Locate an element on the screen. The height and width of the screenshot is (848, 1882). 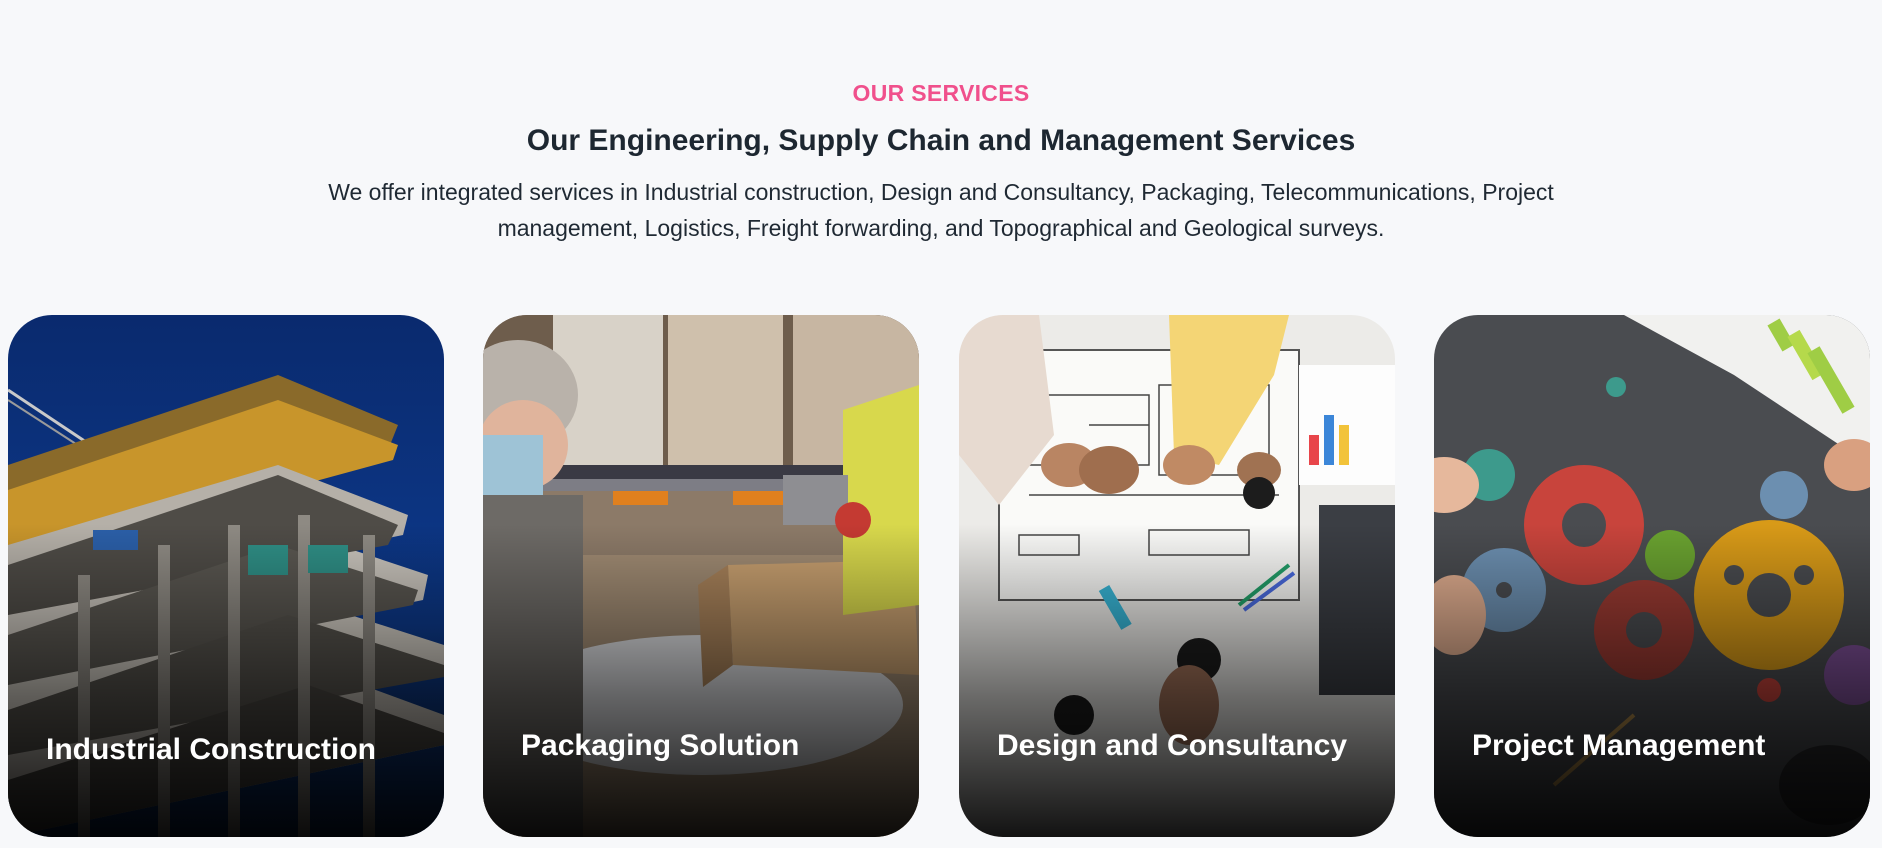
section-eyebrow: OUR SERVICES is located at coordinates (941, 93).